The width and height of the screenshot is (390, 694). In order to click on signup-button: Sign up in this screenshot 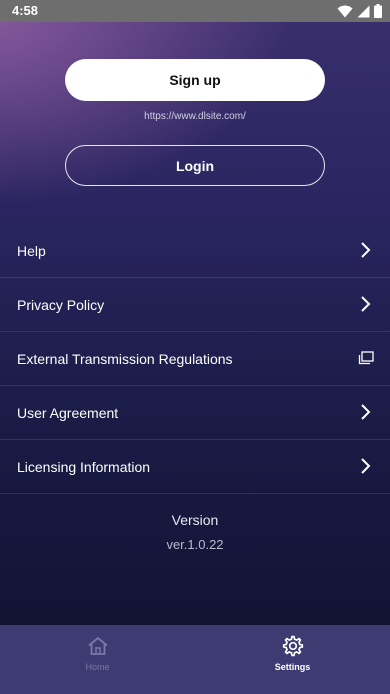, I will do `click(195, 80)`.